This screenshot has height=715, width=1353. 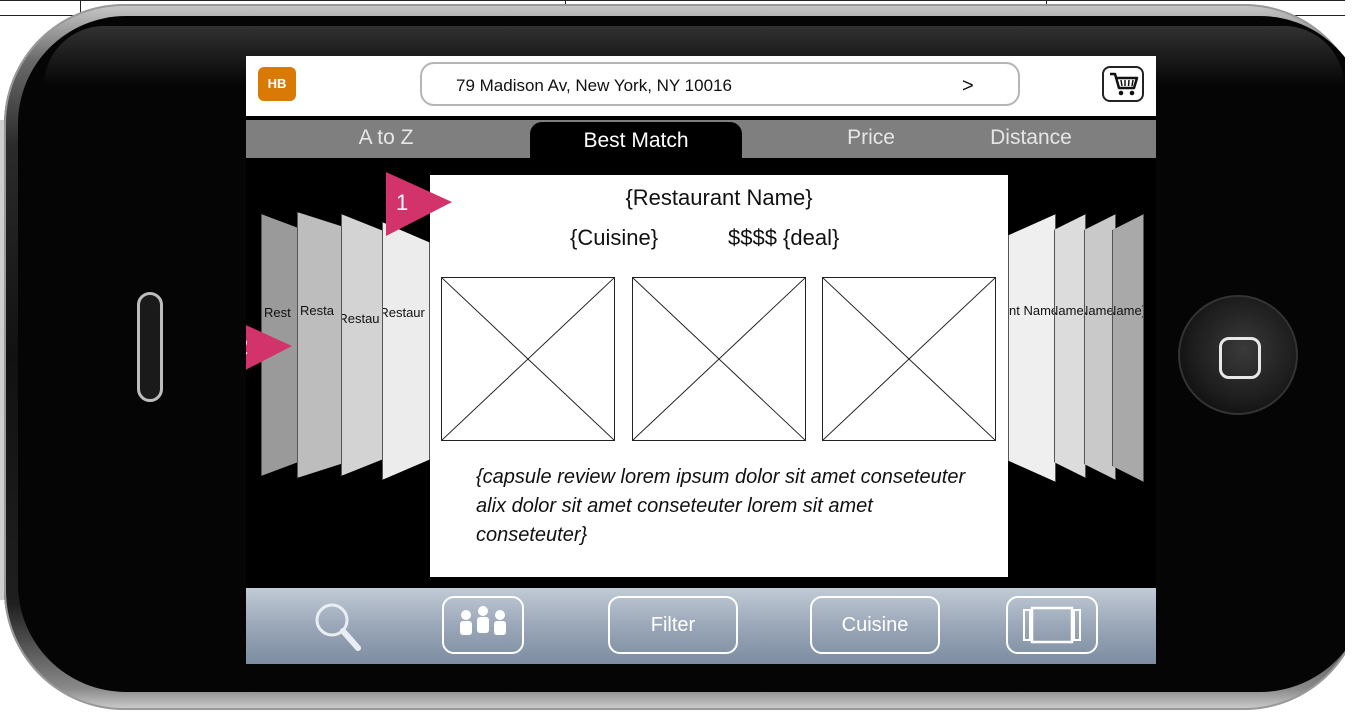 I want to click on tab-price: Price, so click(x=871, y=140).